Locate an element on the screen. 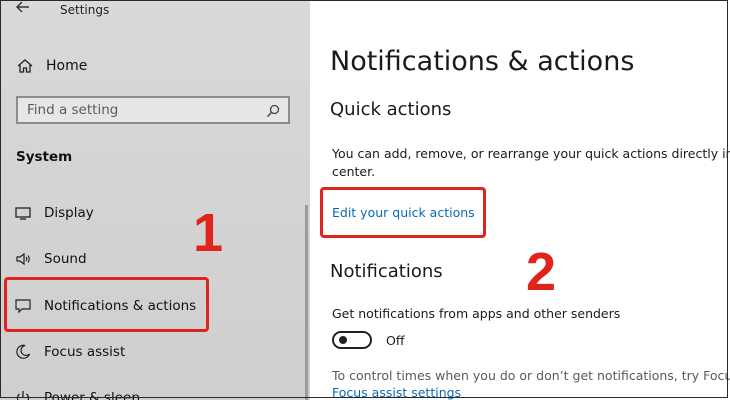 The width and height of the screenshot is (730, 400). sidebar-item-display: Display is located at coordinates (54, 213).